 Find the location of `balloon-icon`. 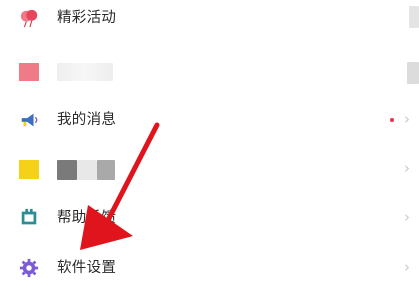

balloon-icon is located at coordinates (29, 18).